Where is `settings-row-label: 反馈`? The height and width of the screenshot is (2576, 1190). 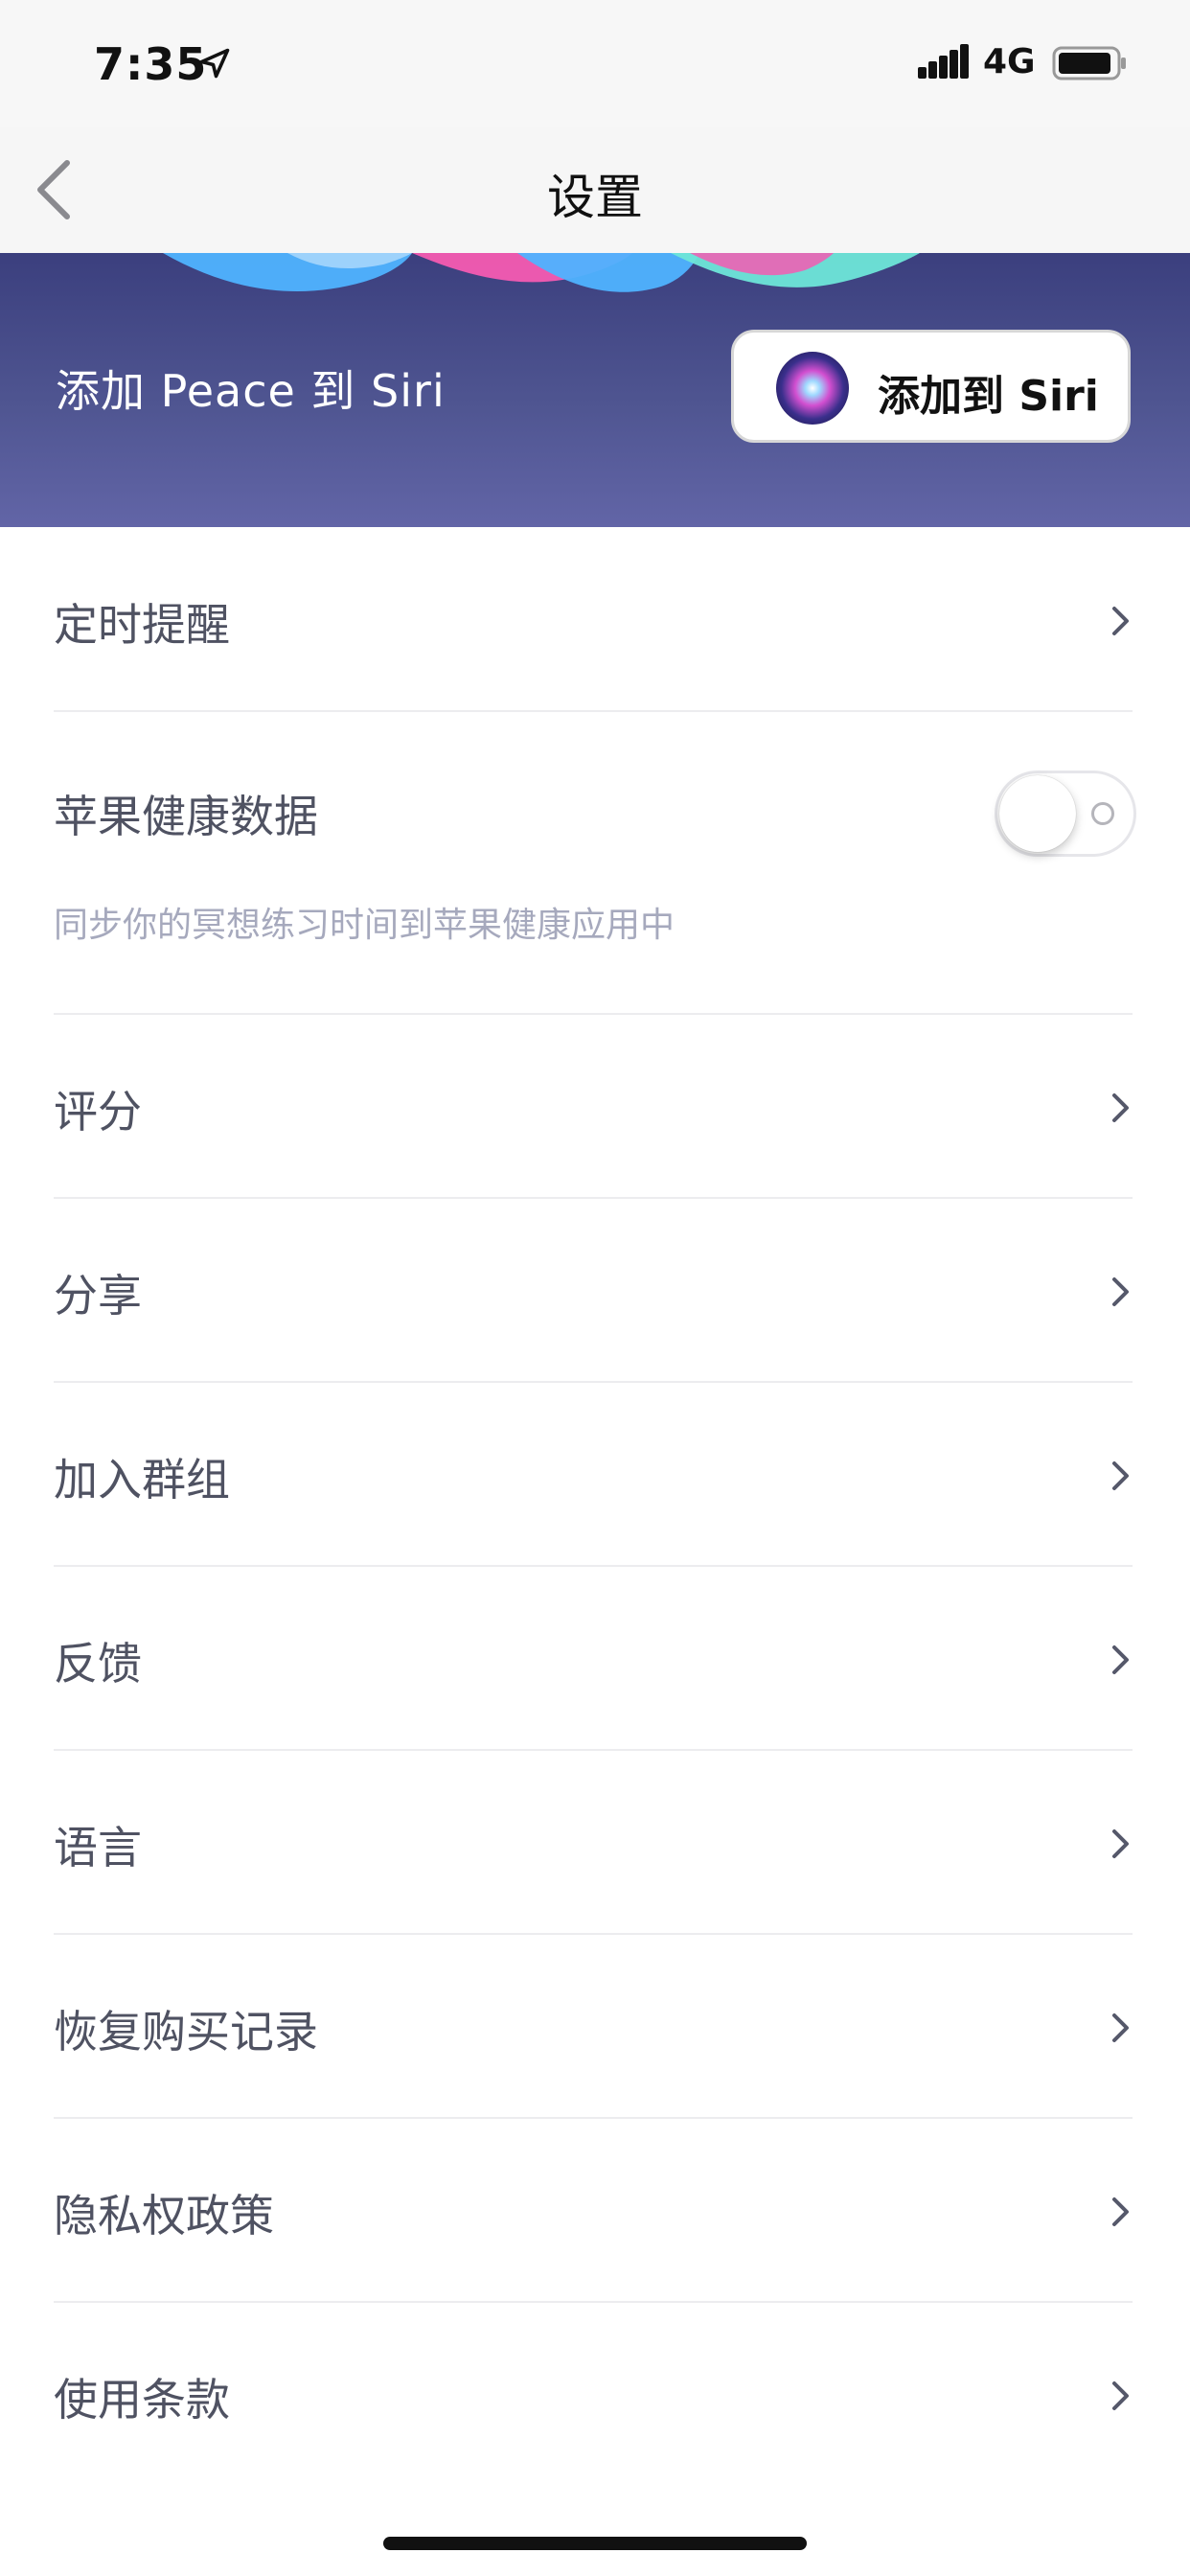 settings-row-label: 反馈 is located at coordinates (98, 1664).